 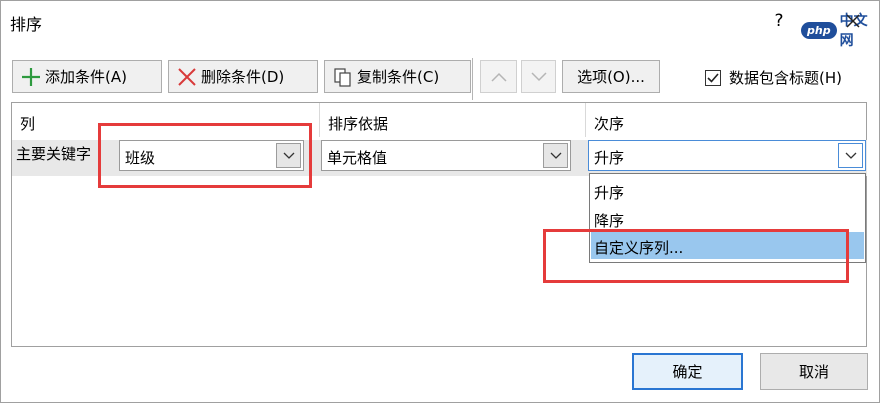 What do you see at coordinates (357, 158) in the screenshot?
I see `sort-on-select-value: 单元格值` at bounding box center [357, 158].